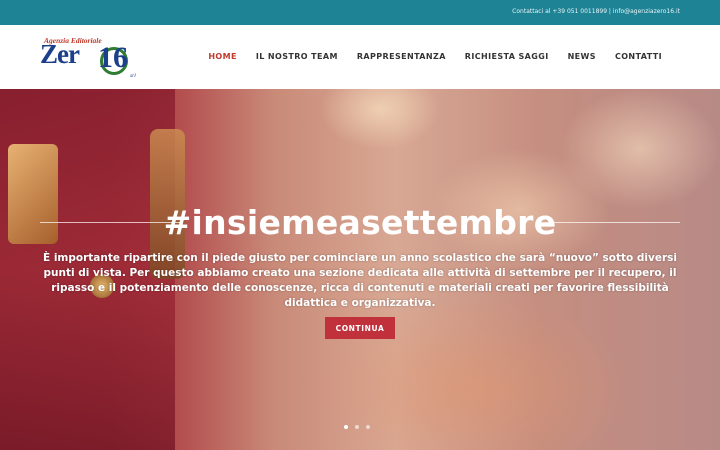 Image resolution: width=720 pixels, height=450 pixels. I want to click on logo-number: 16, so click(113, 57).